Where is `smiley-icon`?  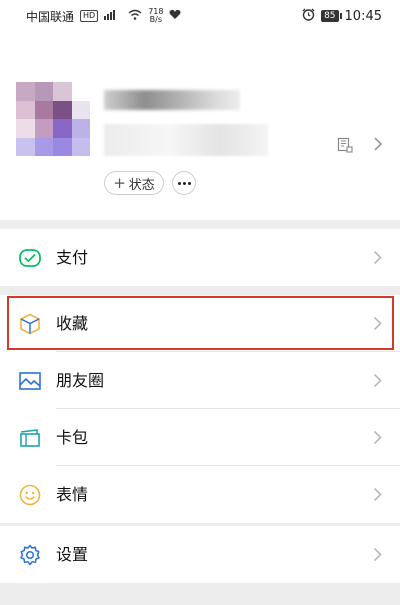 smiley-icon is located at coordinates (30, 495).